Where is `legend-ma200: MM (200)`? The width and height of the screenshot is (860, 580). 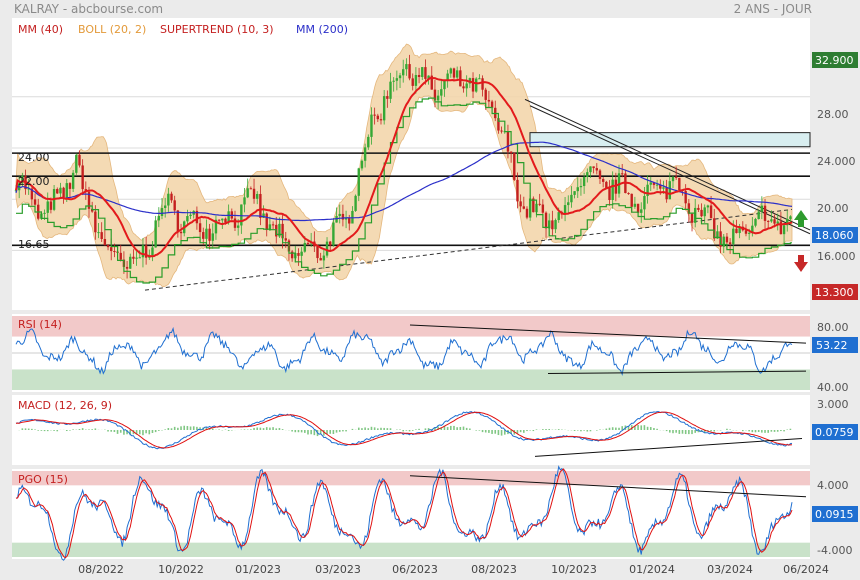
legend-ma200: MM (200) is located at coordinates (322, 29).